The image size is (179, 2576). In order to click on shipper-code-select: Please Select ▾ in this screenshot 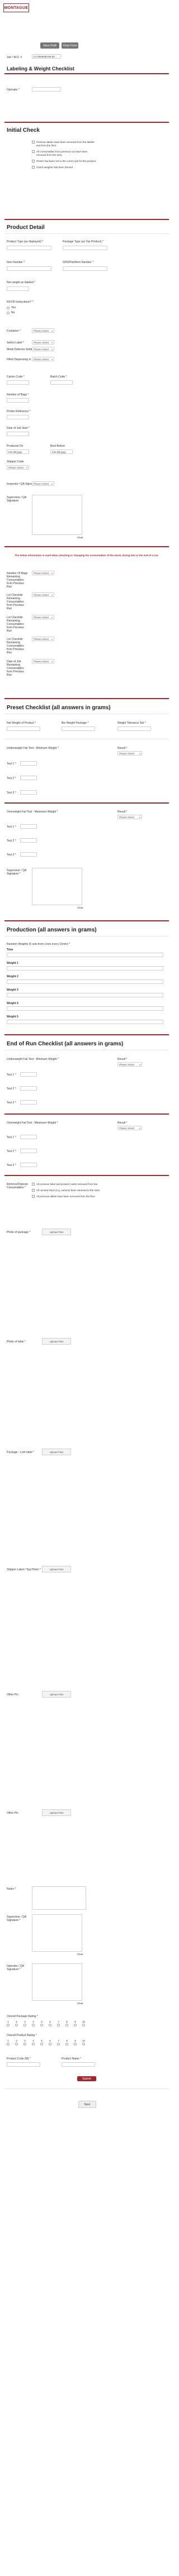, I will do `click(18, 468)`.